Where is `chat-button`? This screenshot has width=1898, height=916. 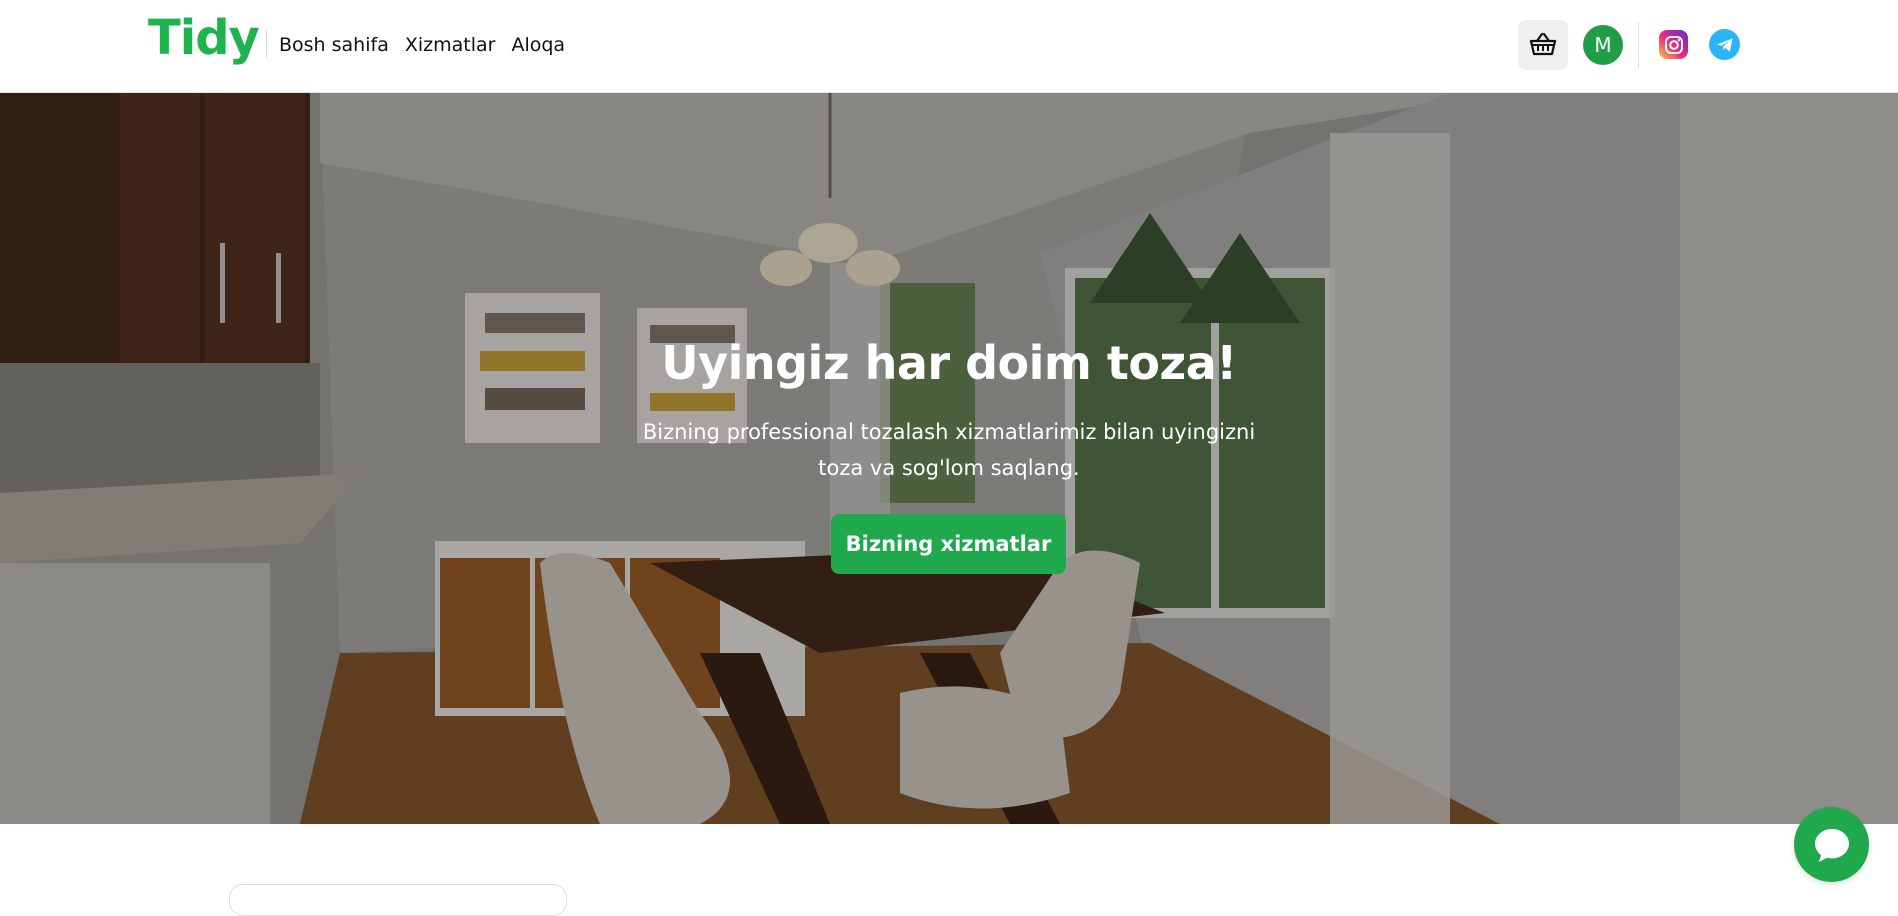 chat-button is located at coordinates (1831, 844).